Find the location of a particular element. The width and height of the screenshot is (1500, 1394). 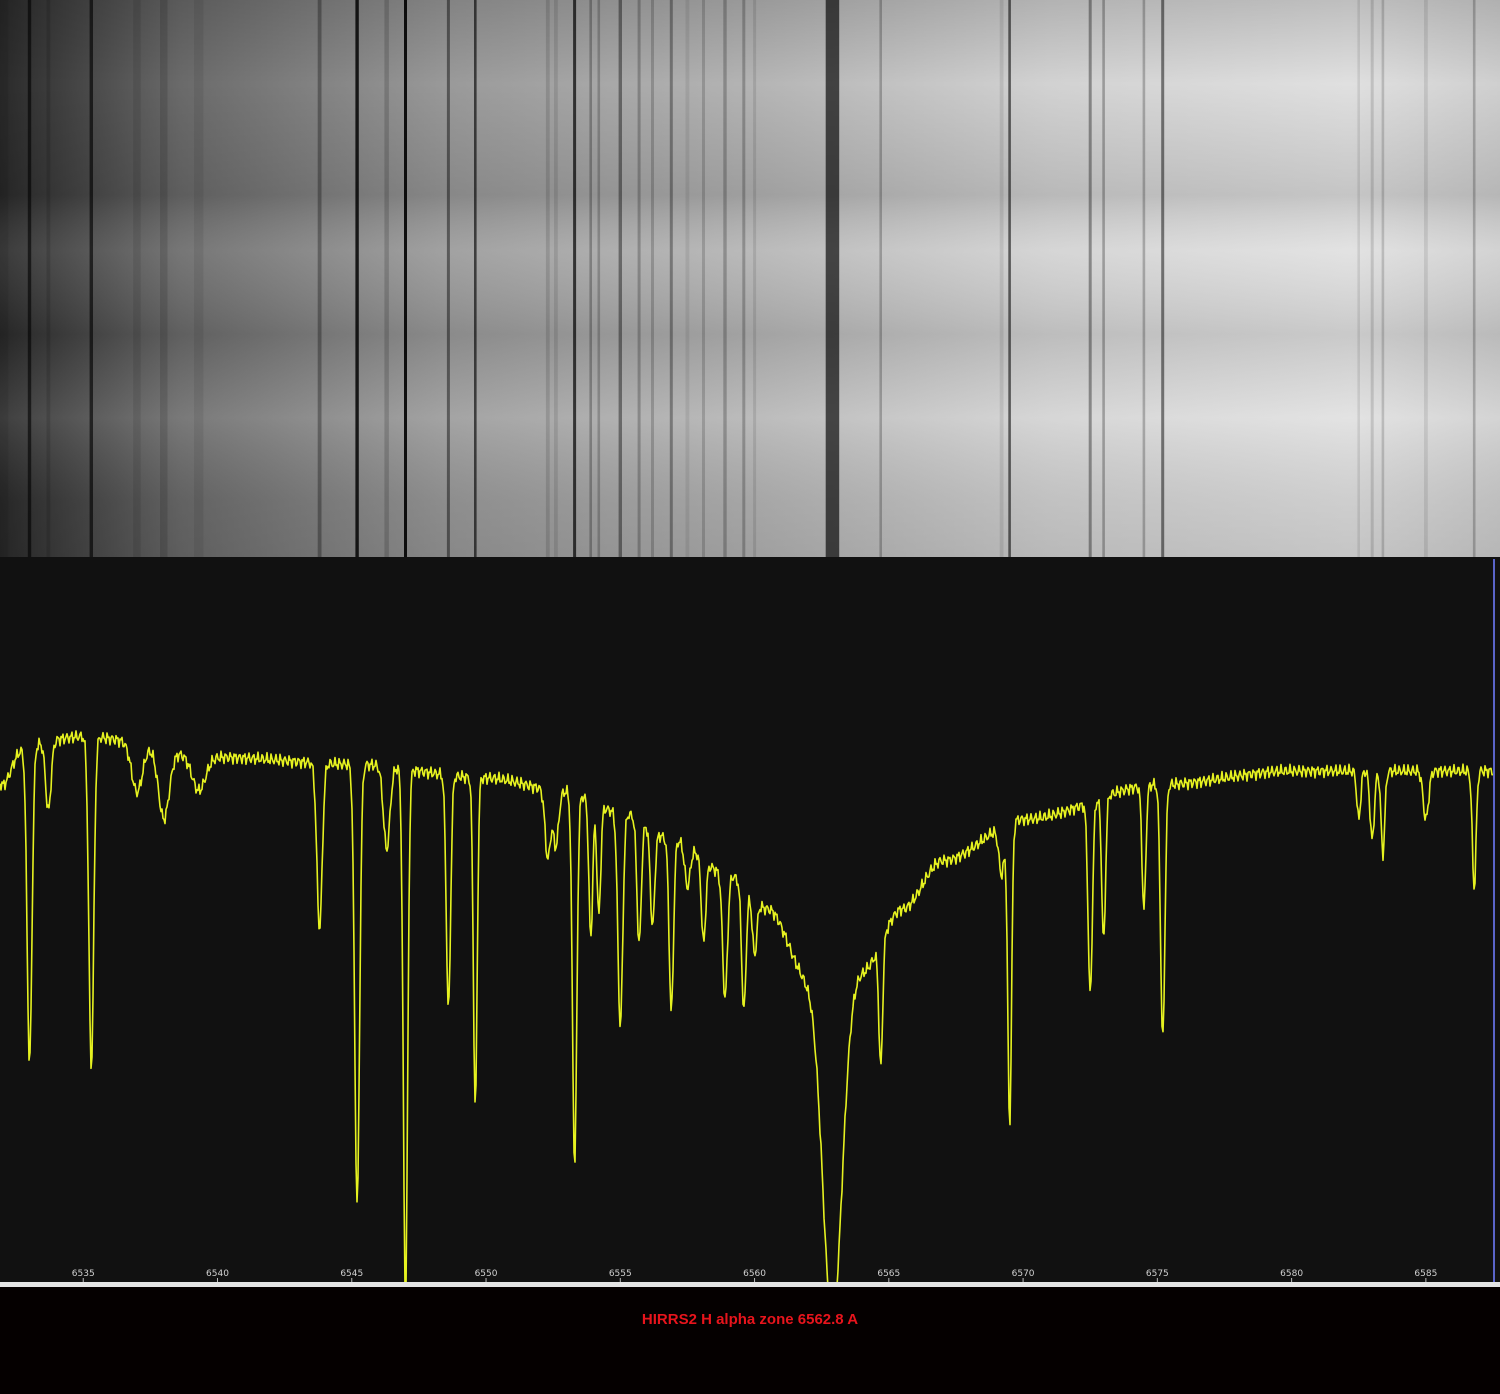

x-tick-label: 6545 is located at coordinates (351, 1274).